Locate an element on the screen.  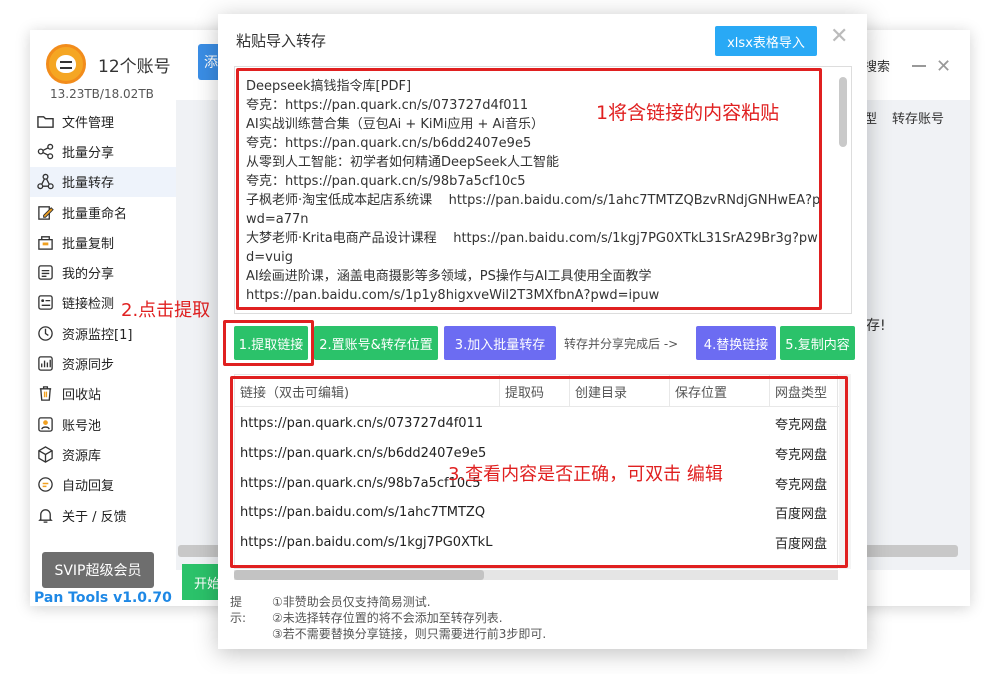
sidebar-item-about-feedback: 关于 / 反馈 is located at coordinates (103, 515).